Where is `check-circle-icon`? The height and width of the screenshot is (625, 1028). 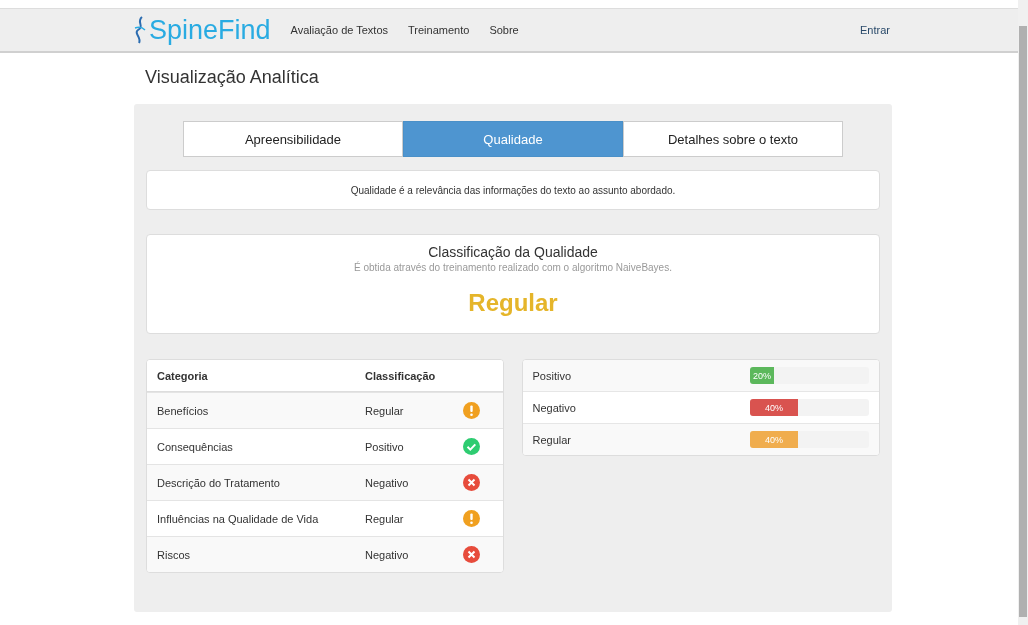
check-circle-icon is located at coordinates (472, 446).